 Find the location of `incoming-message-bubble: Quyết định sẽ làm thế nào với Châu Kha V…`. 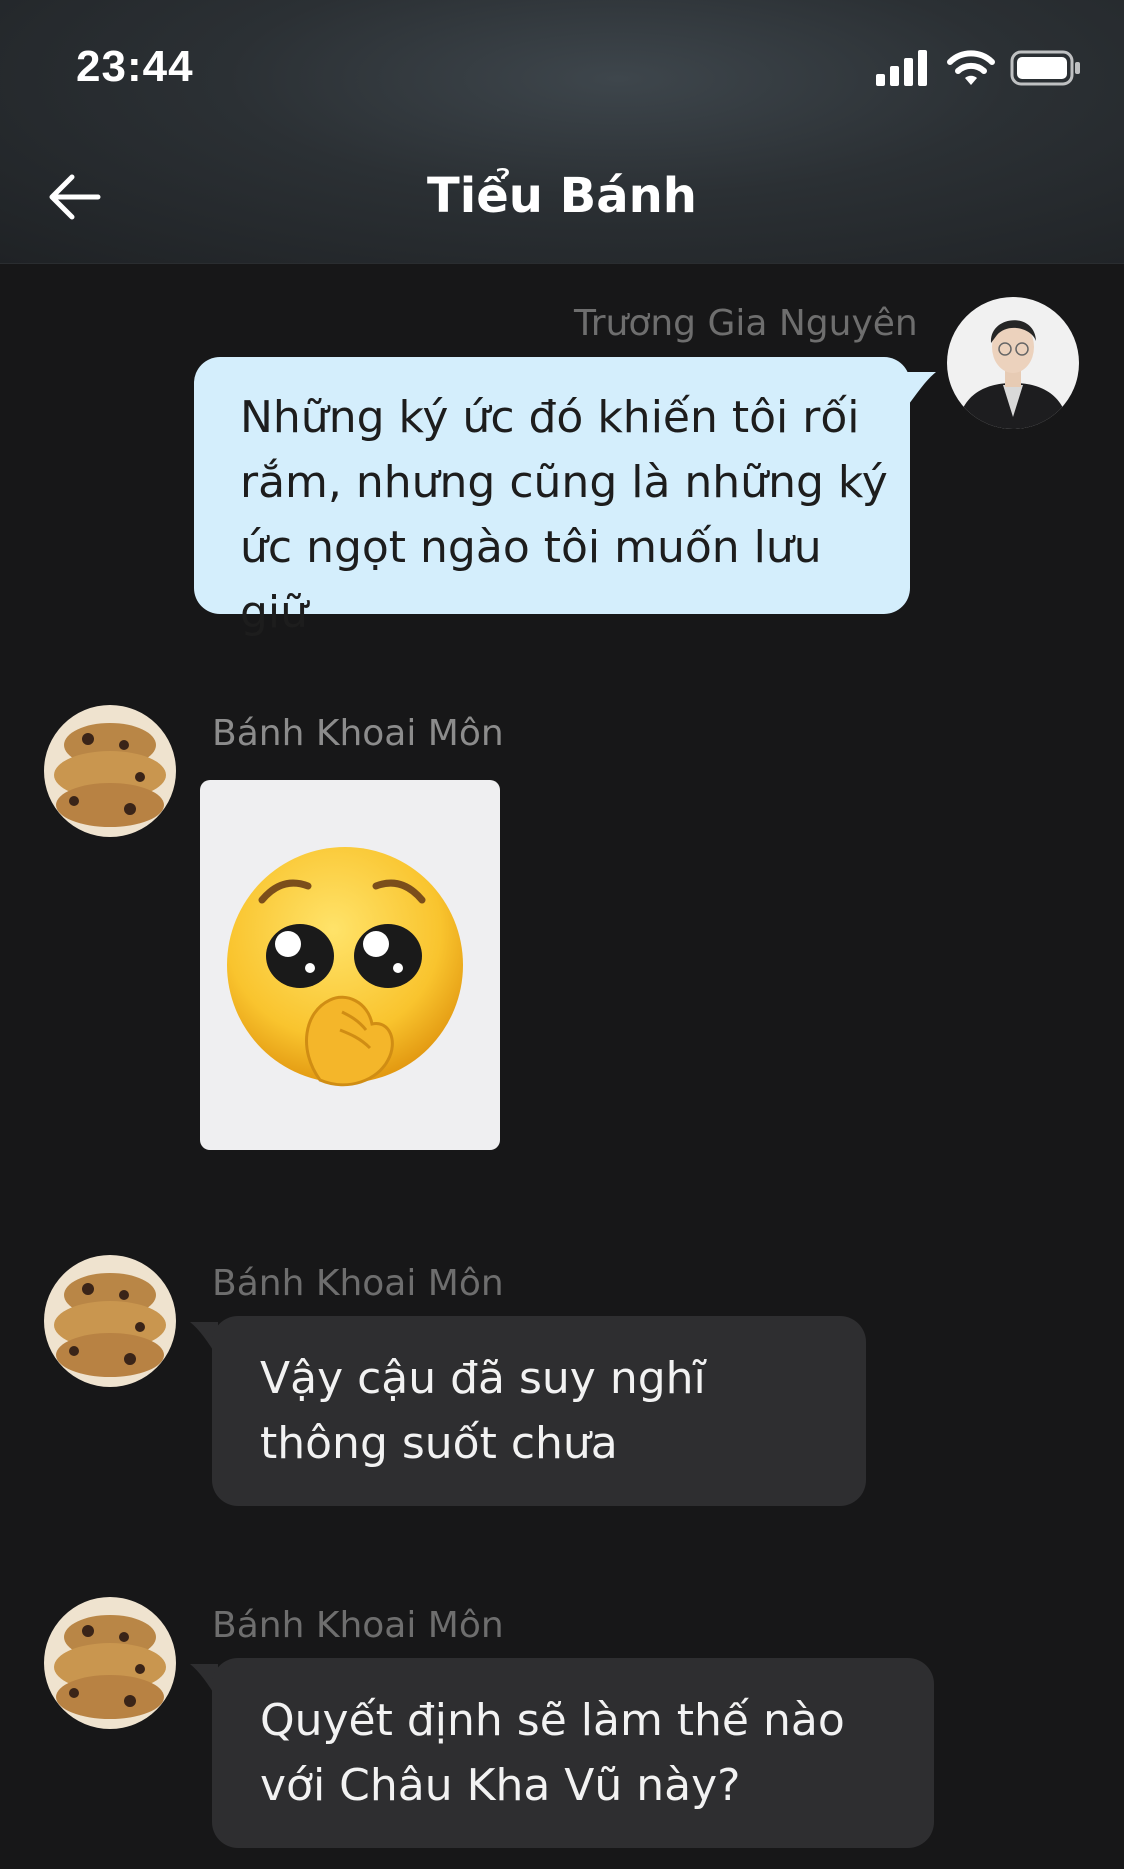

incoming-message-bubble: Quyết định sẽ làm thế nào với Châu Kha V… is located at coordinates (573, 1753).